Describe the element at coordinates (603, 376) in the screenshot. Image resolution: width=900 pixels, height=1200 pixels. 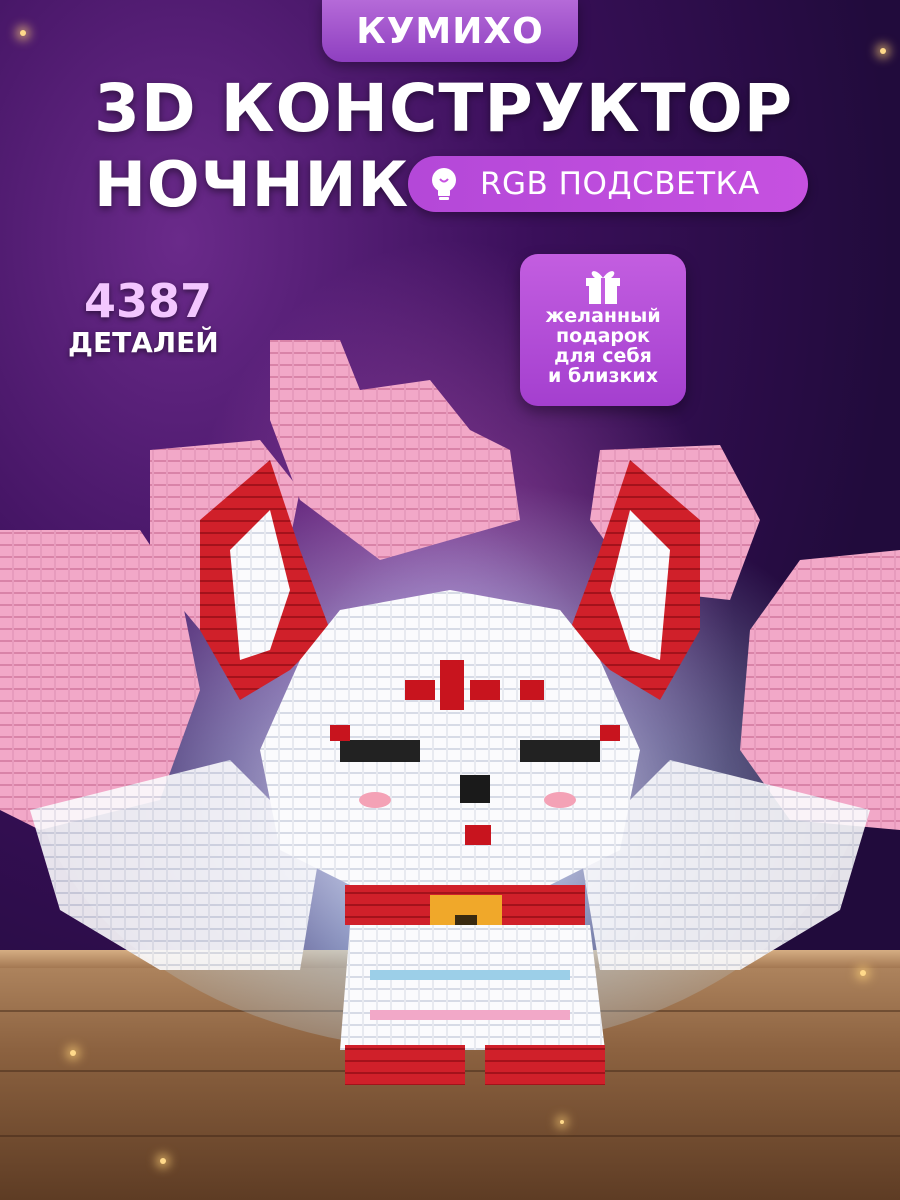
I see `gift-line-4: и близких` at that location.